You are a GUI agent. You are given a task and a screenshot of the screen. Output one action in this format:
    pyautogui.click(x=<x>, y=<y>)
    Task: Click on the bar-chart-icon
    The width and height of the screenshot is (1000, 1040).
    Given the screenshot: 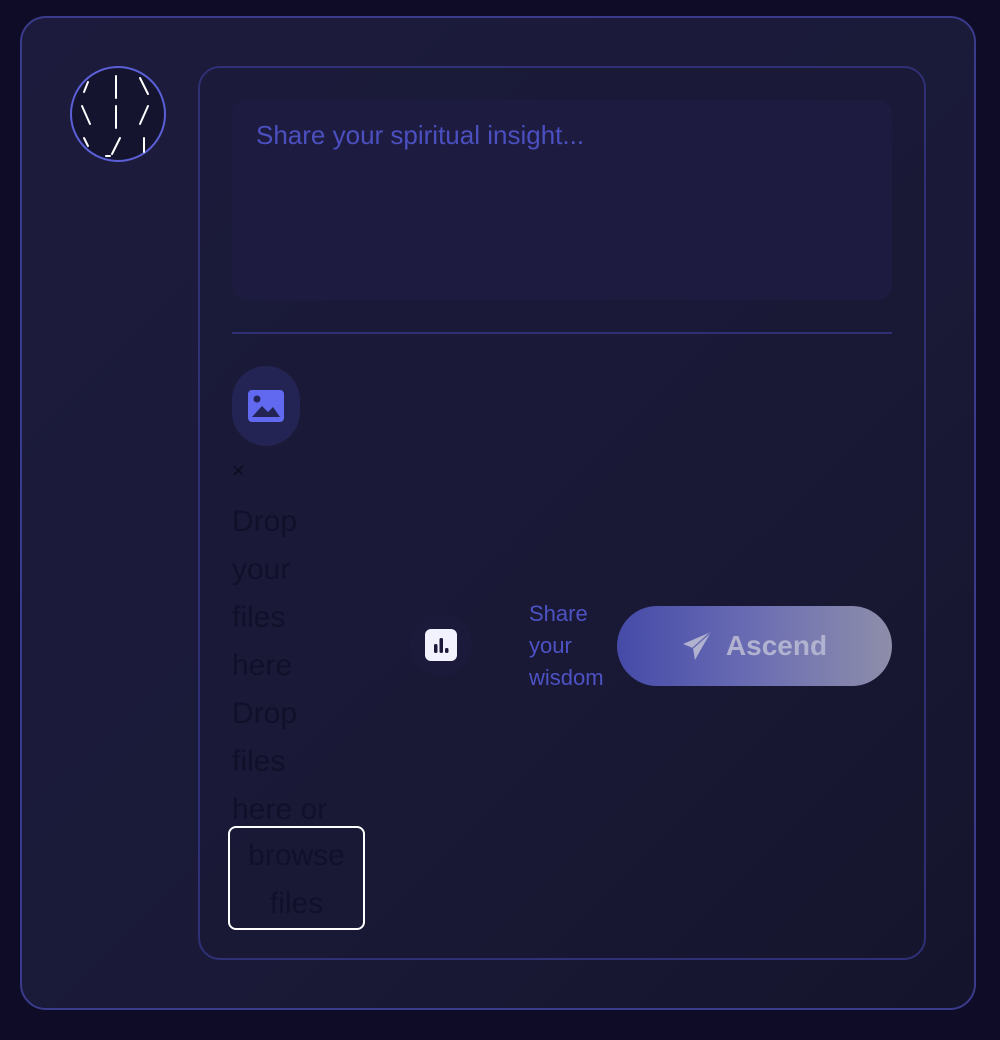 What is the action you would take?
    pyautogui.click(x=441, y=645)
    